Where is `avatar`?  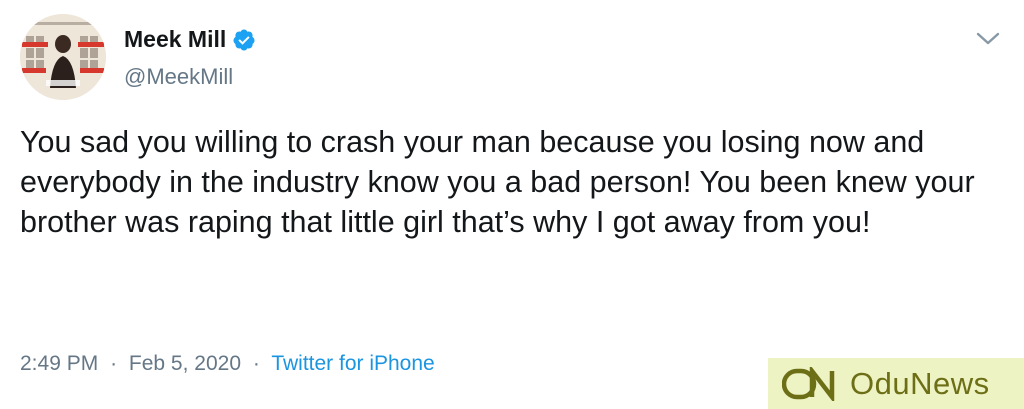 avatar is located at coordinates (63, 57).